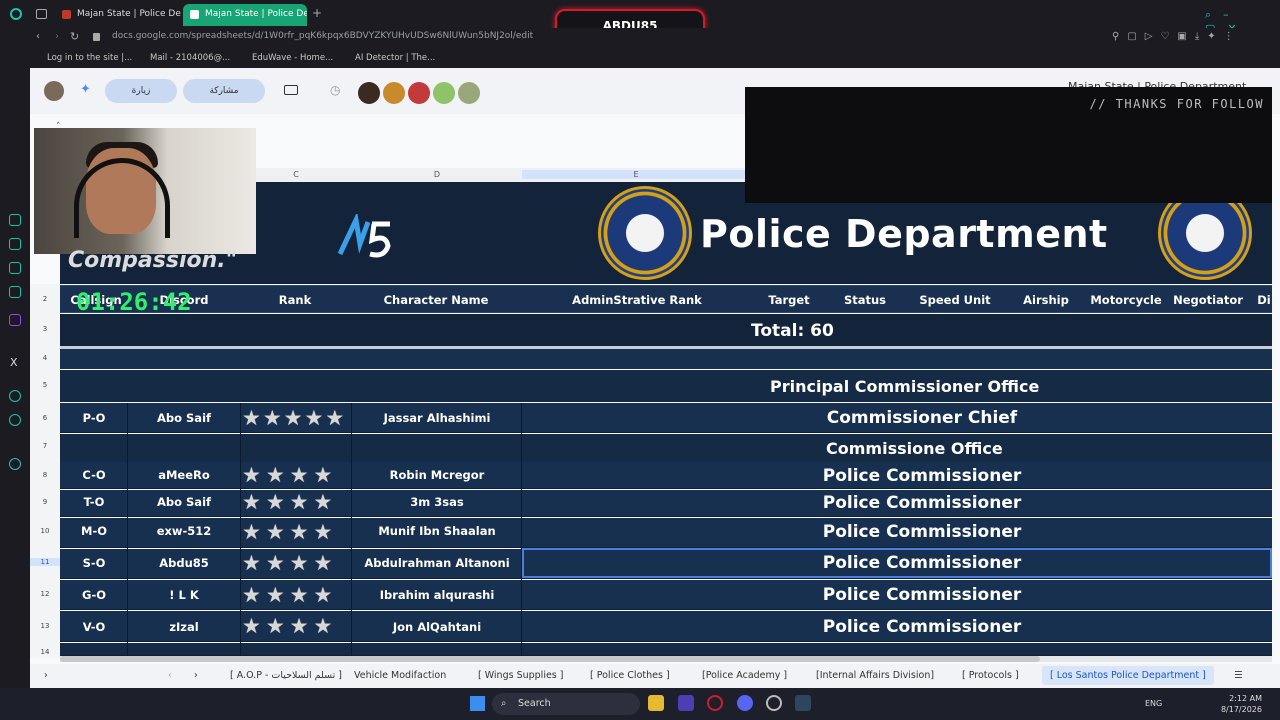 This screenshot has width=1280, height=720. What do you see at coordinates (170, 675) in the screenshot?
I see `tabs-prev-icon: ‹` at bounding box center [170, 675].